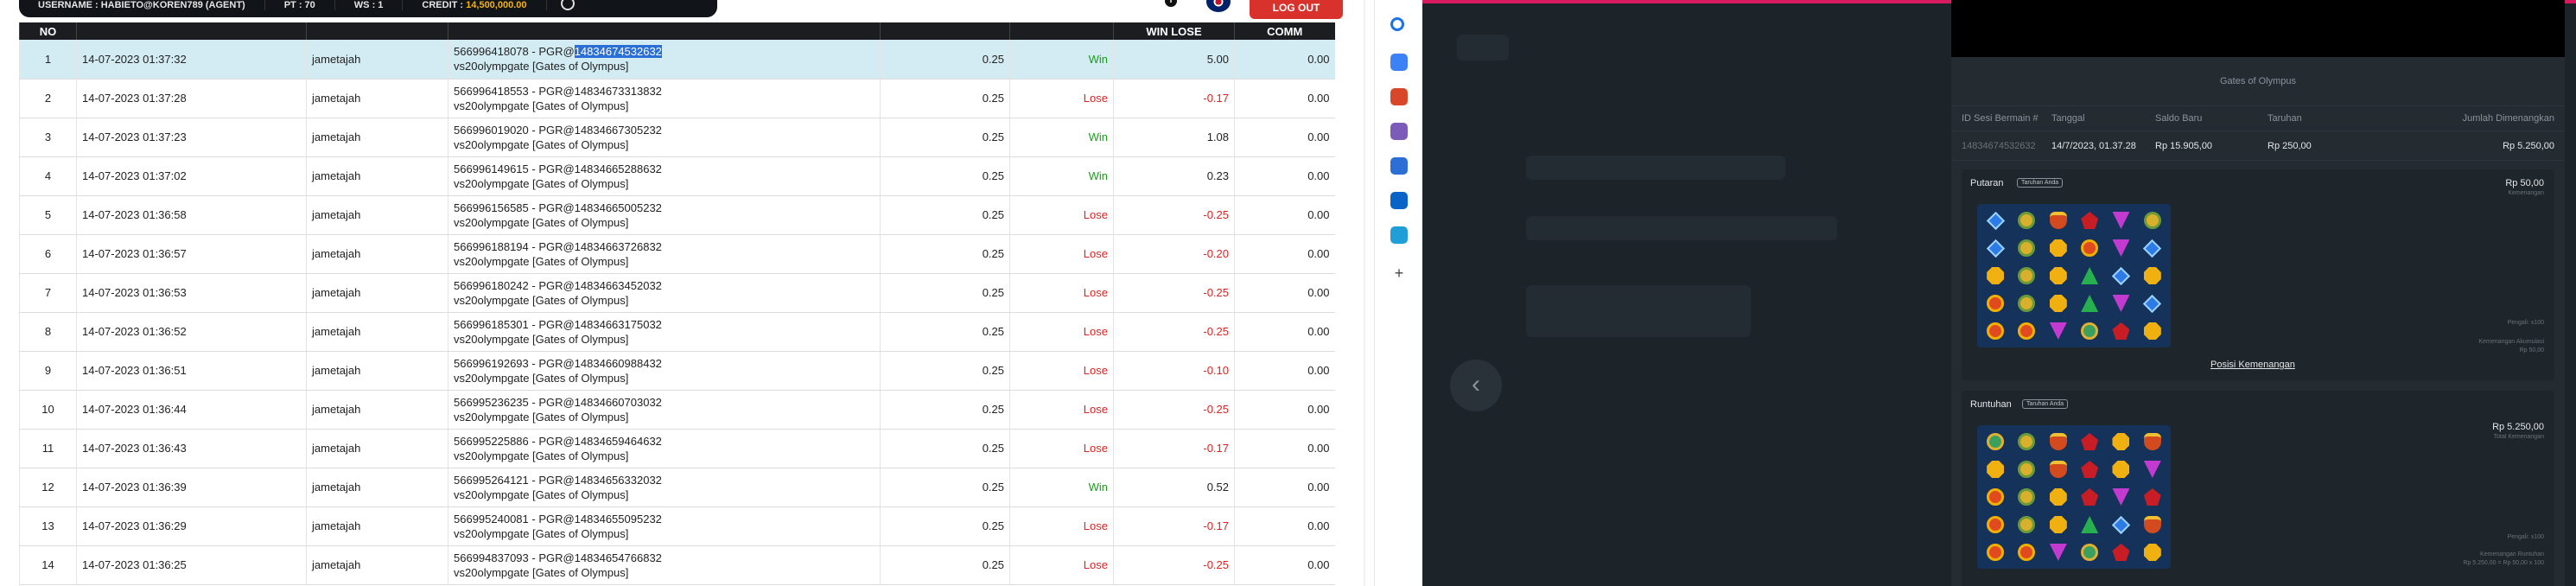 This screenshot has width=2576, height=586. Describe the element at coordinates (665, 31) in the screenshot. I see `col-header-transaction` at that location.